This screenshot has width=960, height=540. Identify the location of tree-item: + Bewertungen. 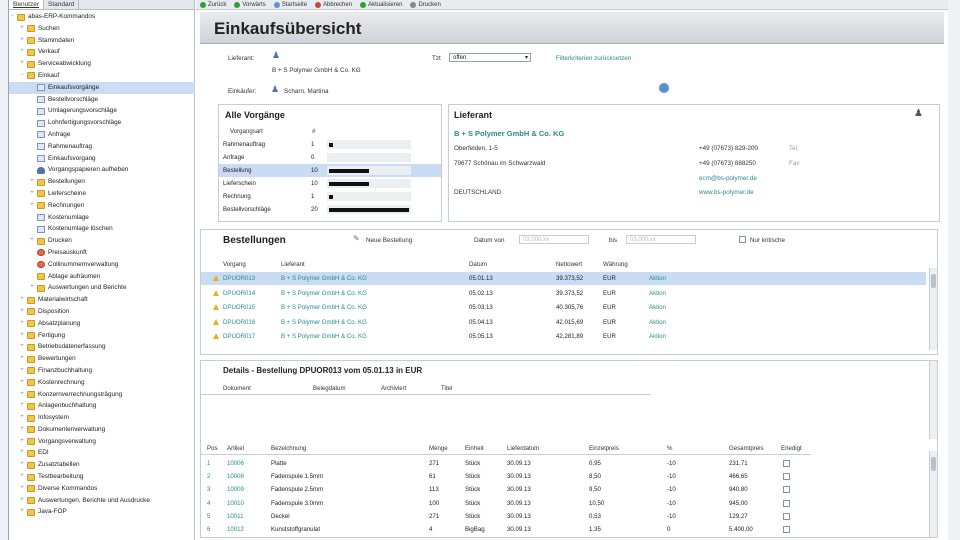
(102, 359).